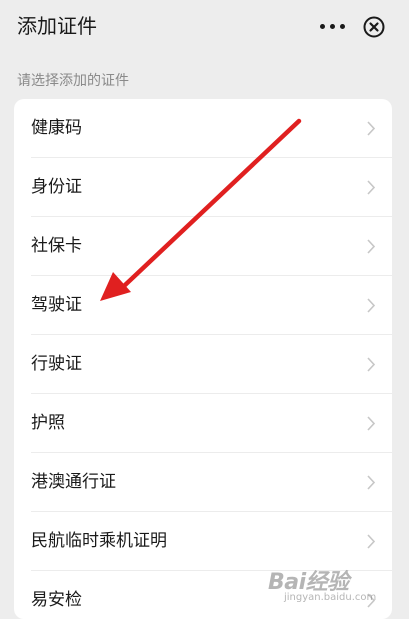 This screenshot has height=619, width=409. I want to click on list-item-label: 行驶证, so click(56, 364).